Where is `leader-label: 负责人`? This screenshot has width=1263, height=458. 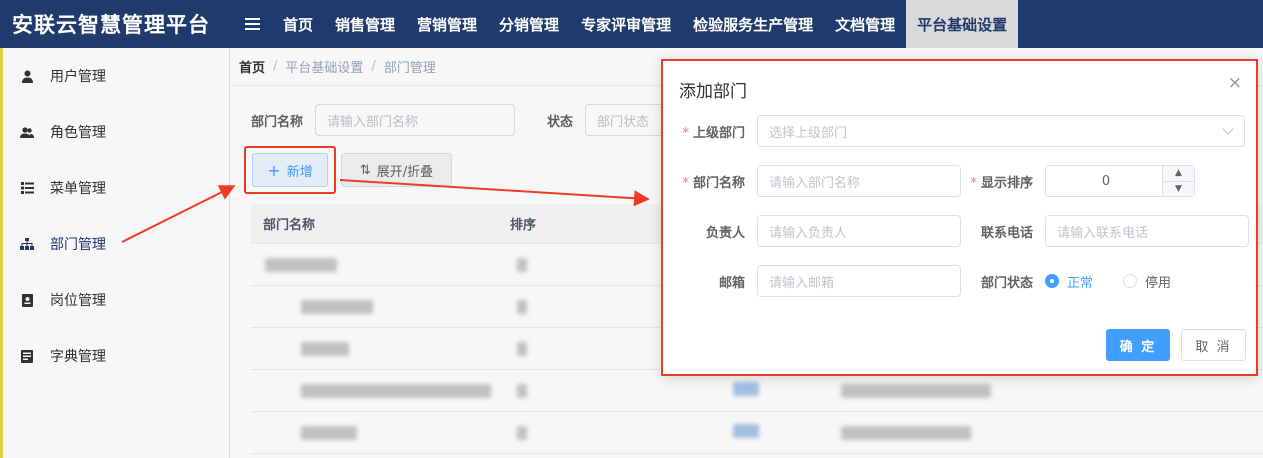 leader-label: 负责人 is located at coordinates (725, 233).